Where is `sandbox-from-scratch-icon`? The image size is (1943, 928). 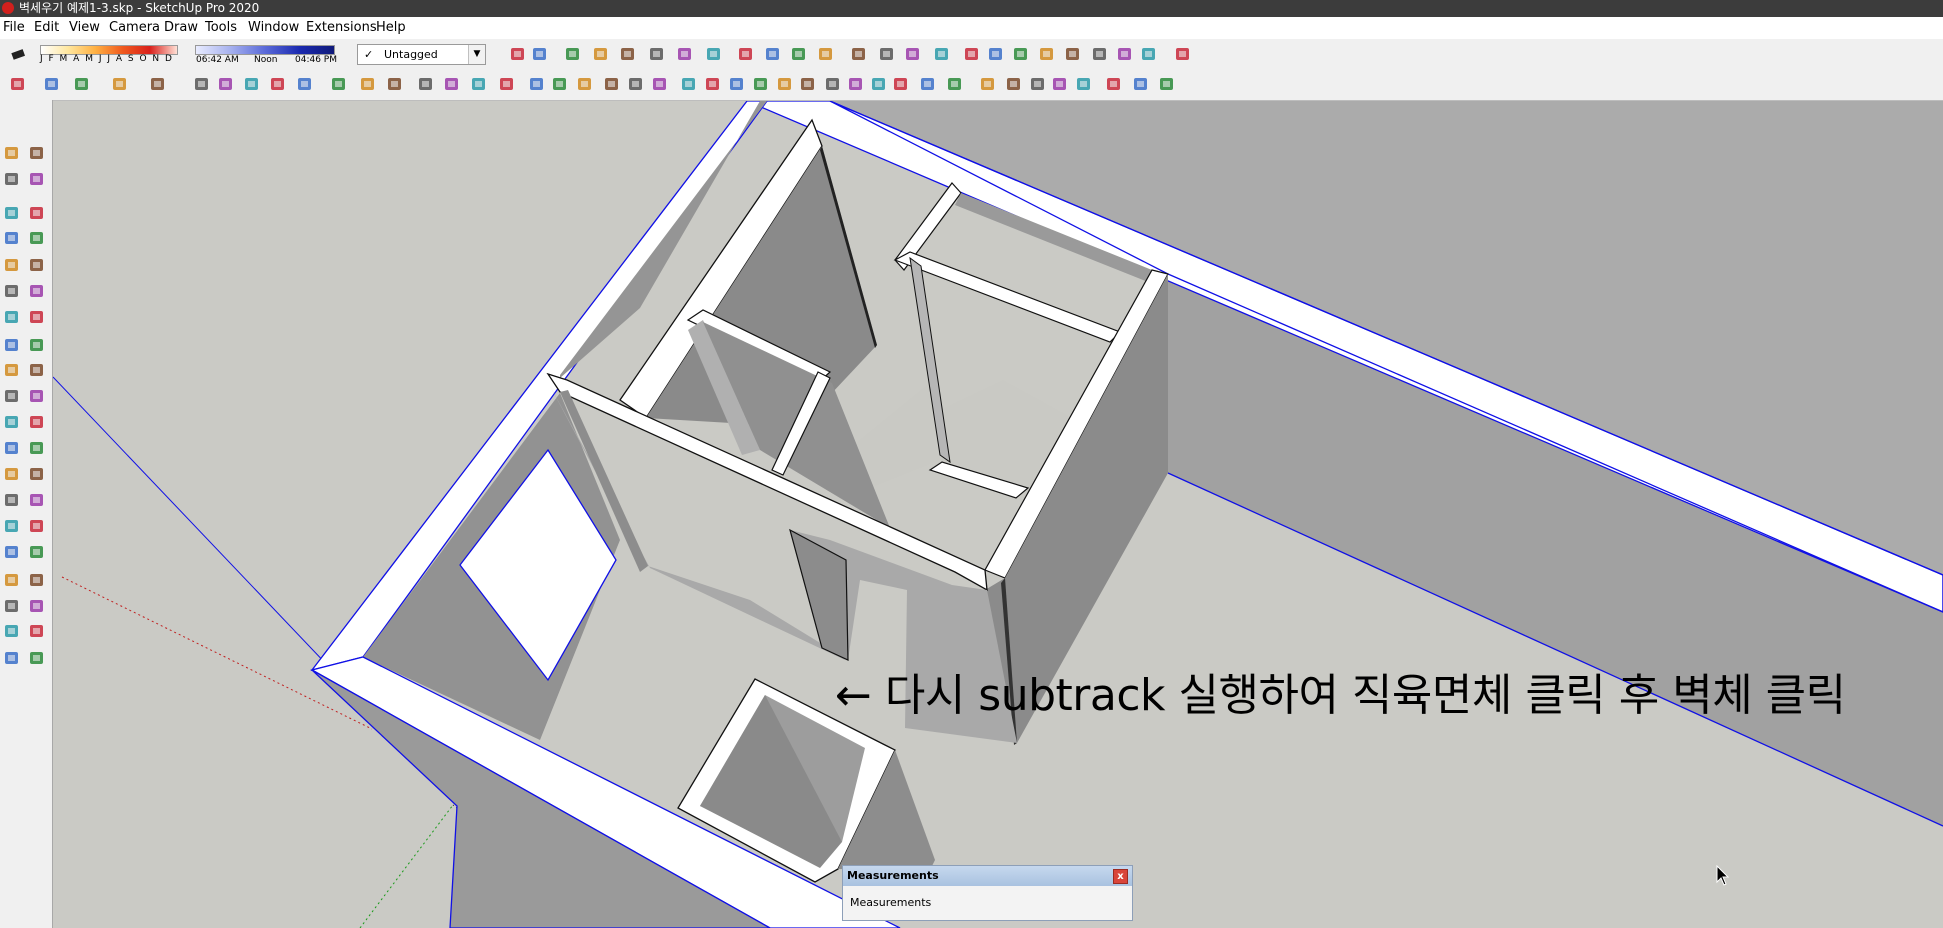 sandbox-from-scratch-icon is located at coordinates (799, 54).